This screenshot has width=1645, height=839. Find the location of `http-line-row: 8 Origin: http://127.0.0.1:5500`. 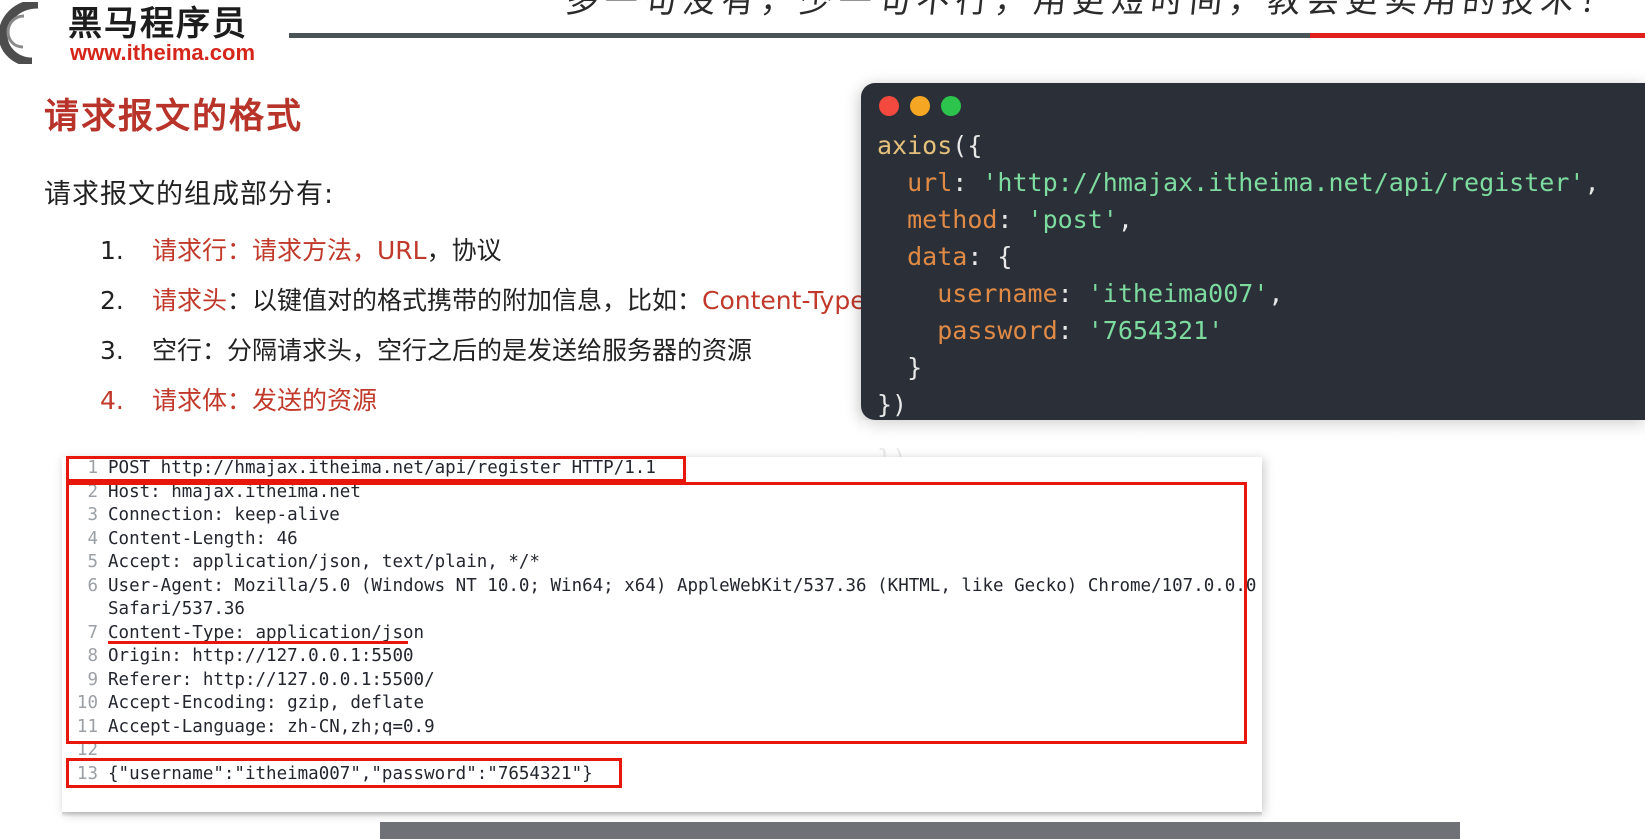

http-line-row: 8 Origin: http://127.0.0.1:5500 is located at coordinates (662, 657).